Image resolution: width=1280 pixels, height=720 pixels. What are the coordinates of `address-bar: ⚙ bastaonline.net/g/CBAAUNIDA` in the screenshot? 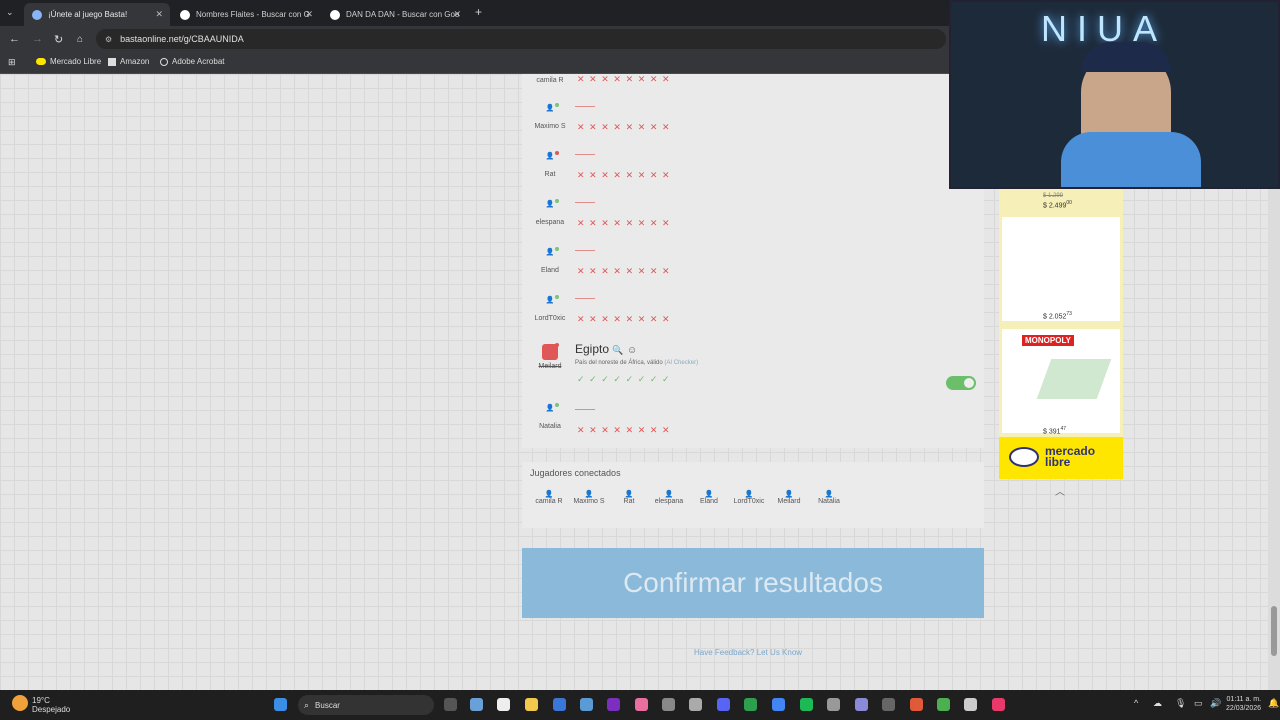 It's located at (521, 39).